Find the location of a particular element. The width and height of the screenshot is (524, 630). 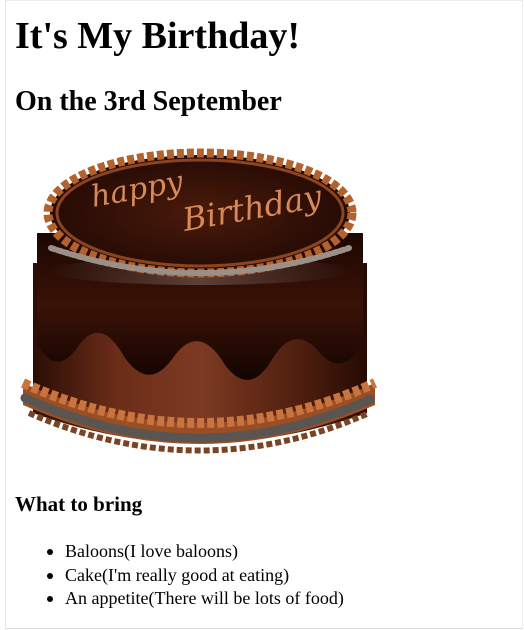

list-item: Cake(I'm really good at eating) is located at coordinates (179, 576).